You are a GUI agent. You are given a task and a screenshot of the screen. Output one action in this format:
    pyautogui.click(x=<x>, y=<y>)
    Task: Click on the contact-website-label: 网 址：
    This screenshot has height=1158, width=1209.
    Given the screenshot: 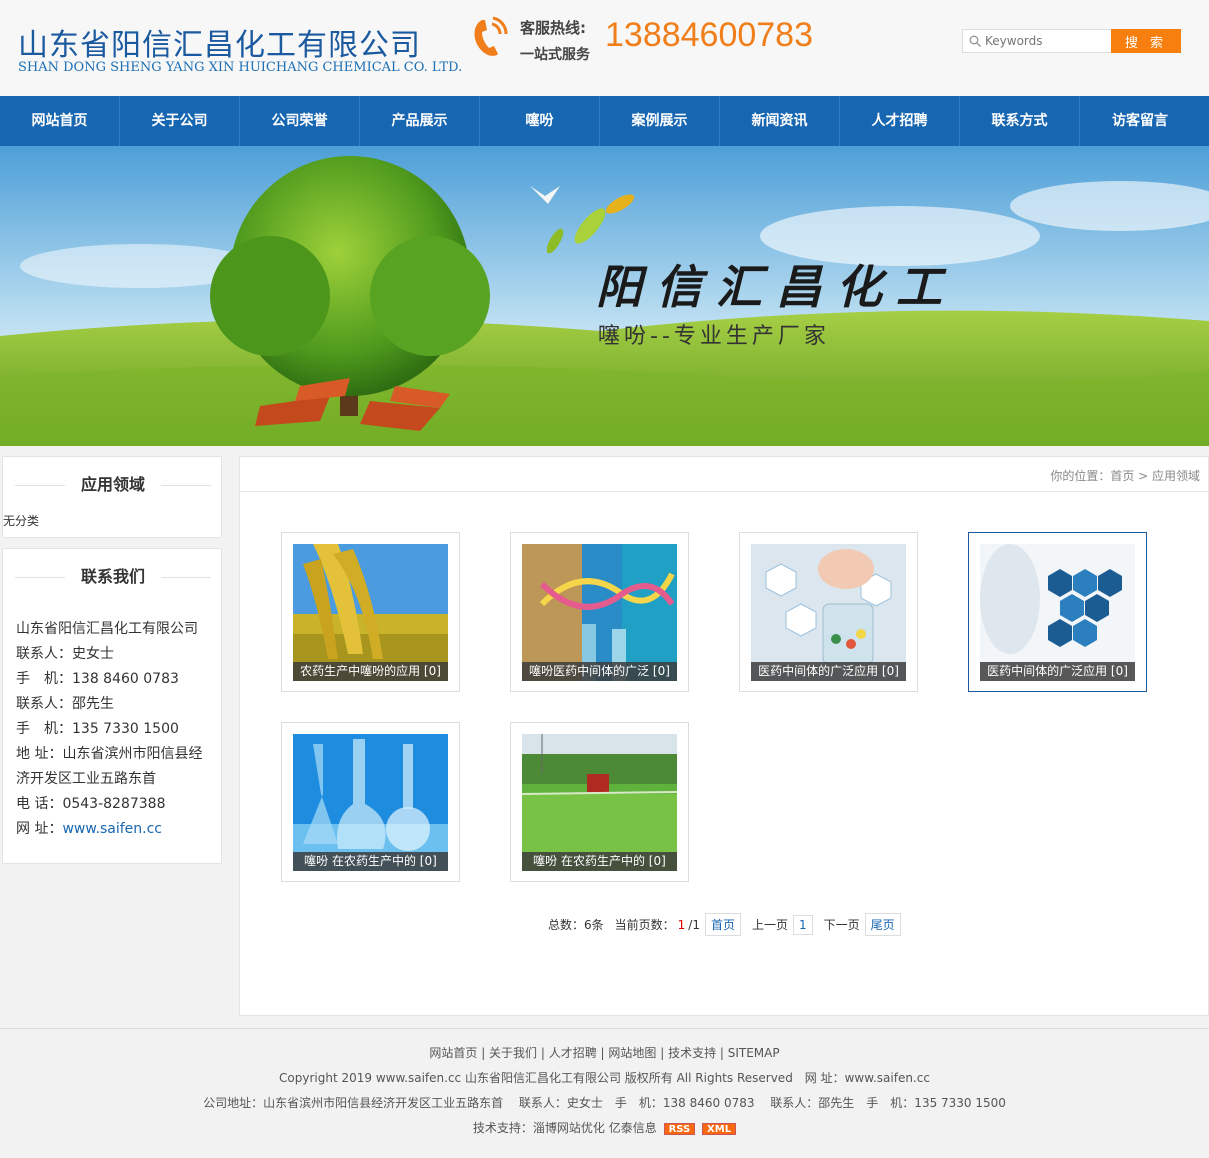 What is the action you would take?
    pyautogui.click(x=39, y=829)
    